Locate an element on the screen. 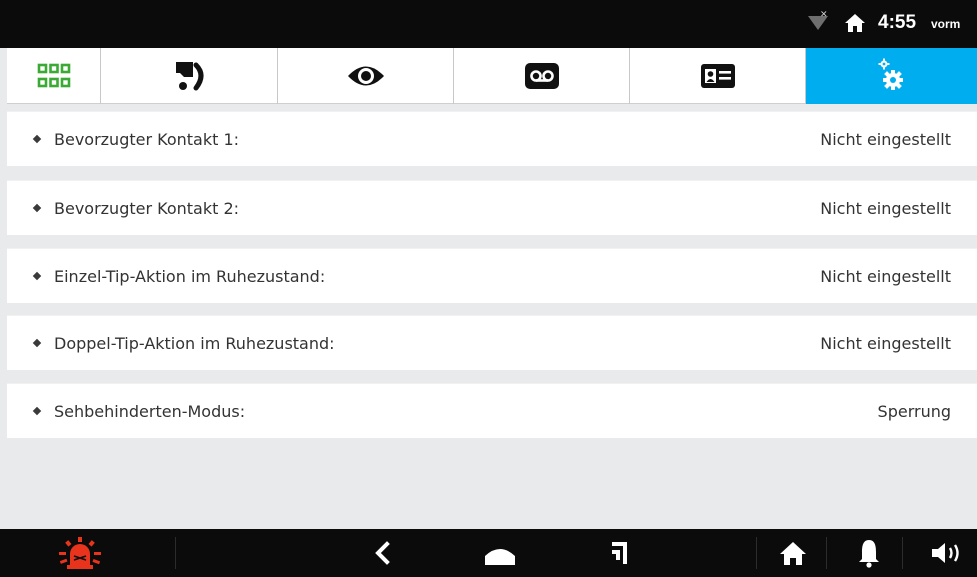 The image size is (977, 577). recents-icon is located at coordinates (619, 553).